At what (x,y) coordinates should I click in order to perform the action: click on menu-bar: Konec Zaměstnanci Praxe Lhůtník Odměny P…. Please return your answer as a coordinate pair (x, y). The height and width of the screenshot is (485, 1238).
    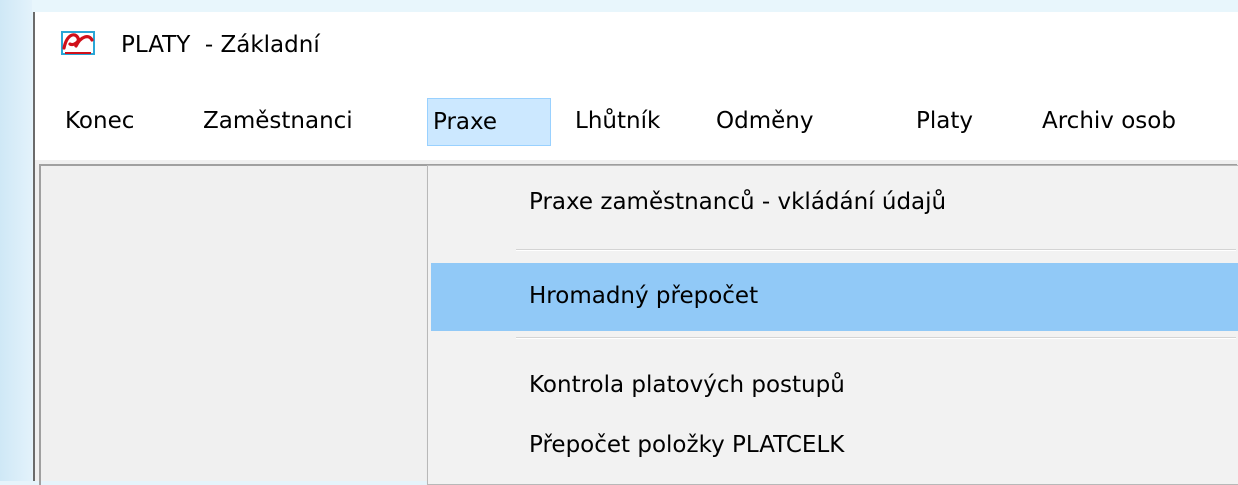
    Looking at the image, I should click on (636, 123).